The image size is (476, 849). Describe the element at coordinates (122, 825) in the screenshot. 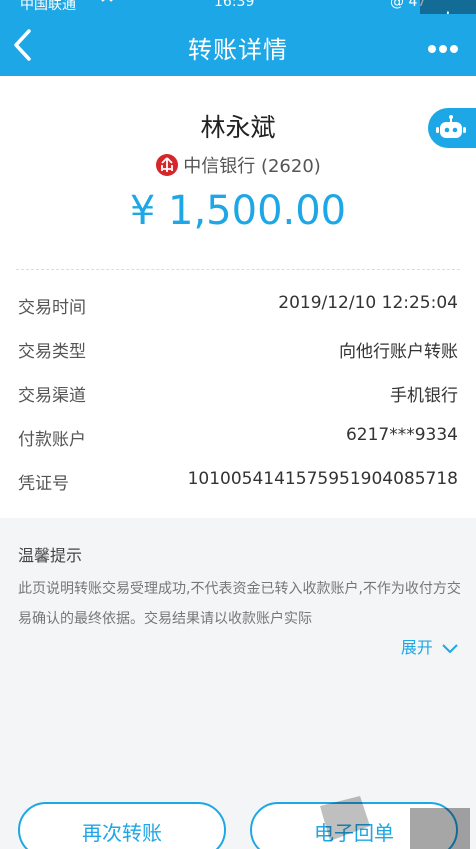

I see `transfer-again-button: 再次转账` at that location.